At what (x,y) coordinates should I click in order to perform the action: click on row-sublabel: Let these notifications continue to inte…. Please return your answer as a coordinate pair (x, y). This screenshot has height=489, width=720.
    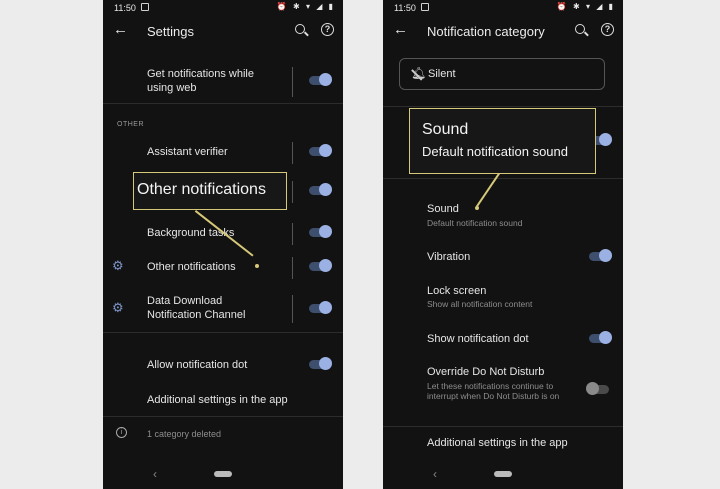
    Looking at the image, I should click on (493, 391).